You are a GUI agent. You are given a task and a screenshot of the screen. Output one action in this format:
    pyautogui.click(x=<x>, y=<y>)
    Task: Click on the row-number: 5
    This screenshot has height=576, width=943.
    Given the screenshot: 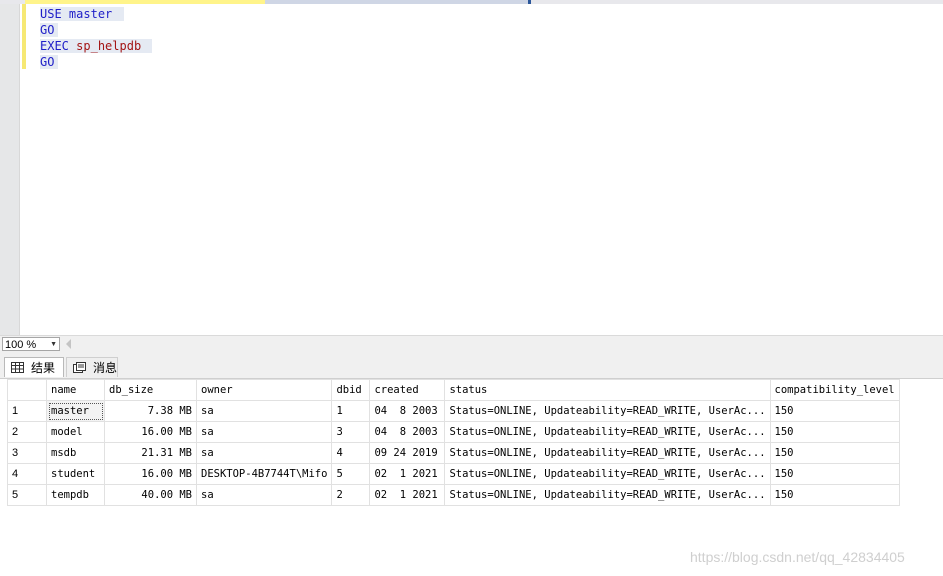 What is the action you would take?
    pyautogui.click(x=27, y=495)
    